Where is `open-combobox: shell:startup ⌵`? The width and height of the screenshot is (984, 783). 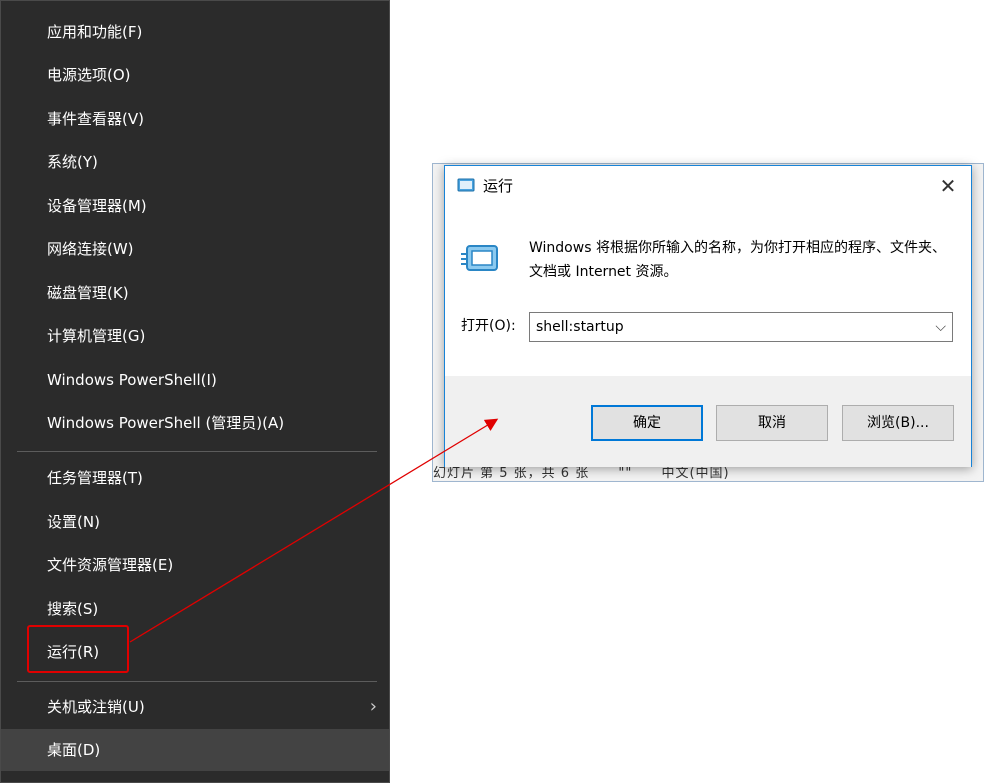
open-combobox: shell:startup ⌵ is located at coordinates (741, 327).